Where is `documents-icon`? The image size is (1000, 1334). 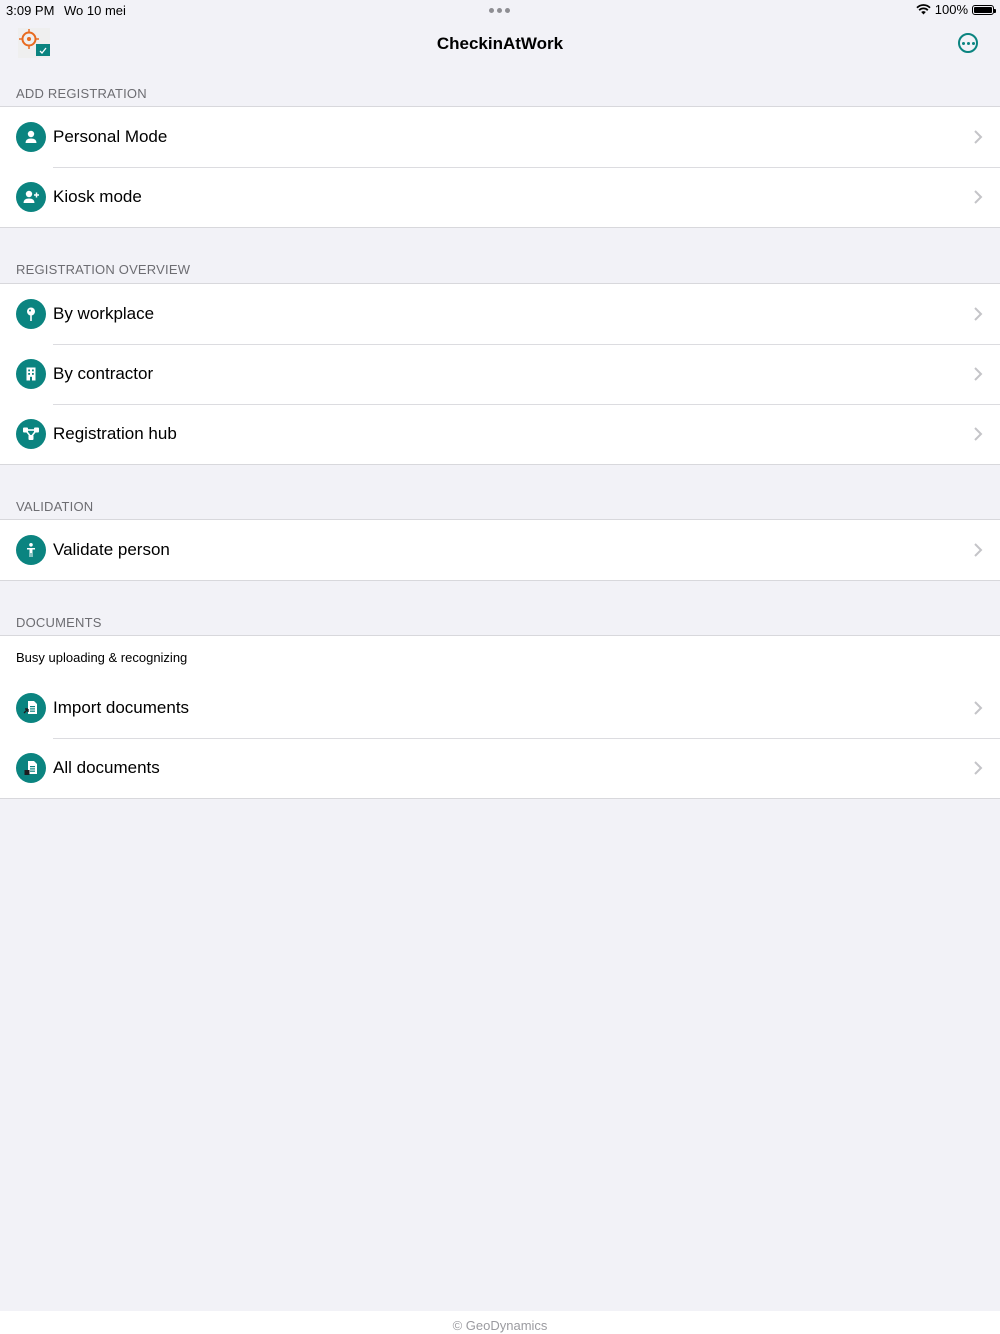 documents-icon is located at coordinates (31, 768).